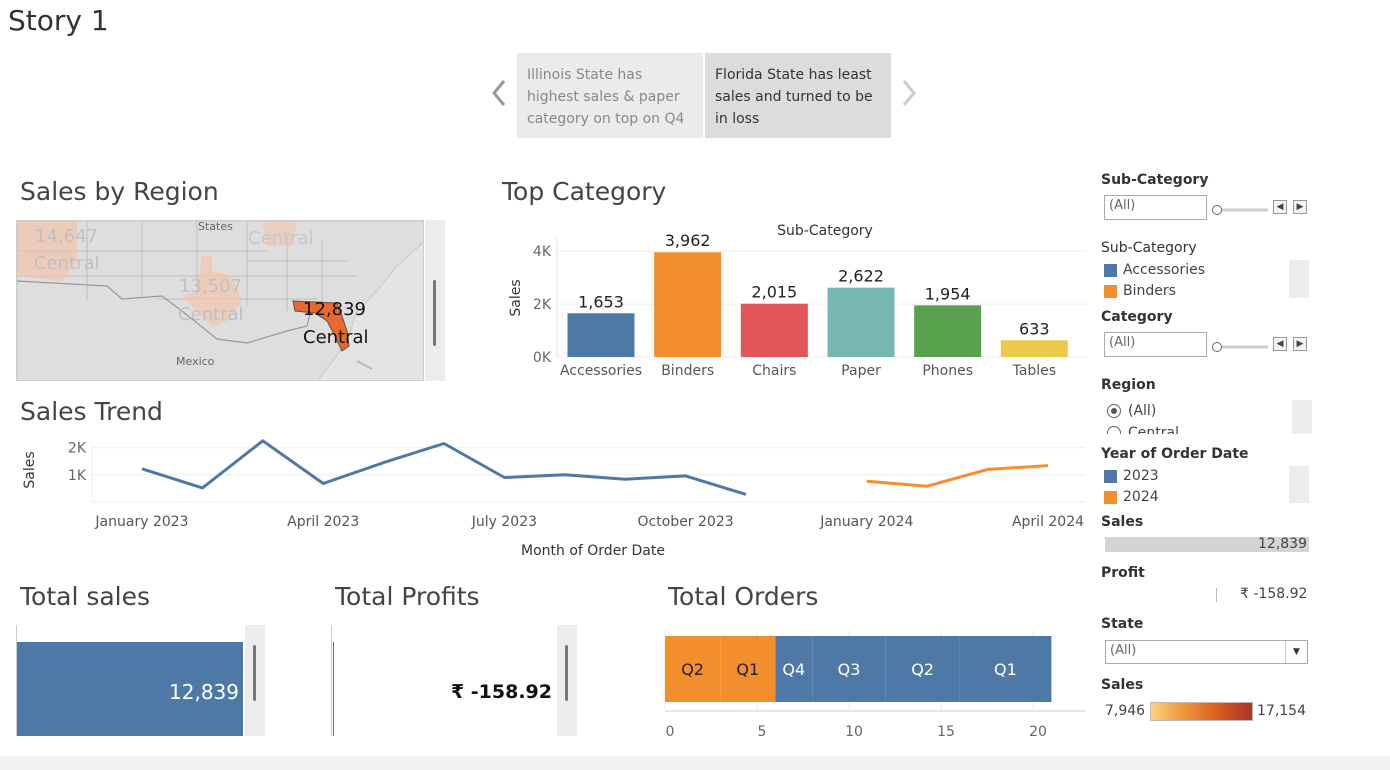 Image resolution: width=1390 pixels, height=770 pixels. What do you see at coordinates (1300, 207) in the screenshot?
I see `sub-category-next-button: ▶` at bounding box center [1300, 207].